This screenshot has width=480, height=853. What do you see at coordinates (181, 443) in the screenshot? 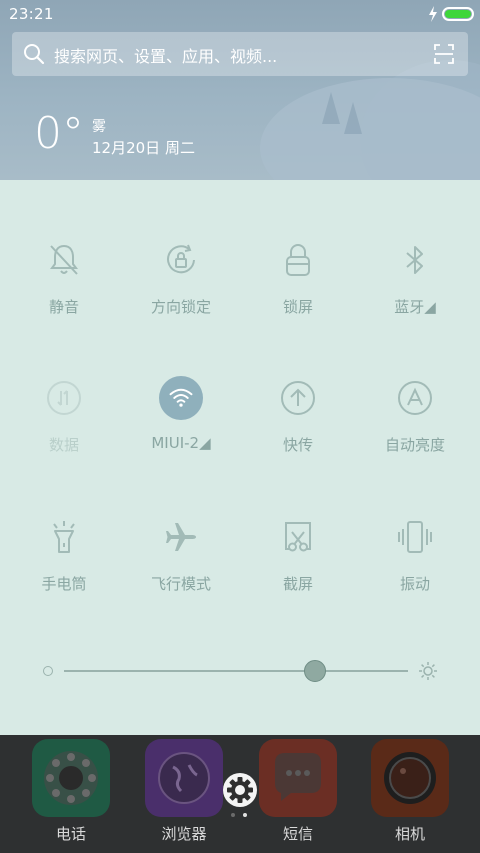
I see `toggle-wifi-label: MIUI-2◢` at bounding box center [181, 443].